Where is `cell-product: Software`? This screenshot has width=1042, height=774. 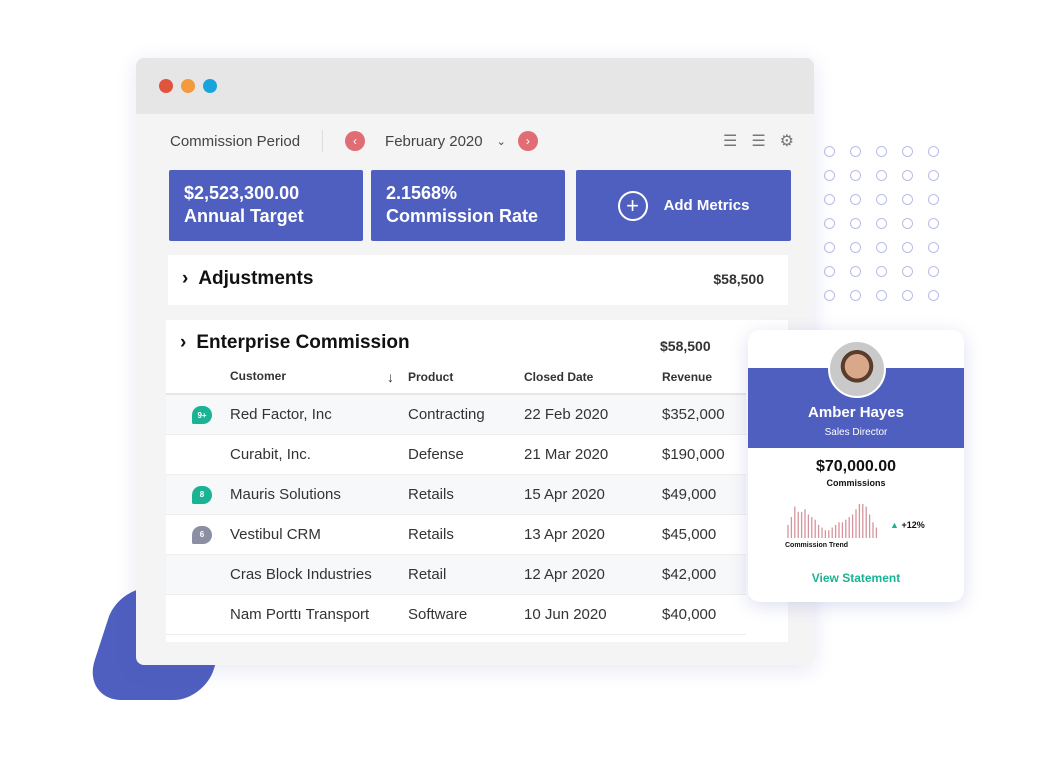
cell-product: Software is located at coordinates (466, 614).